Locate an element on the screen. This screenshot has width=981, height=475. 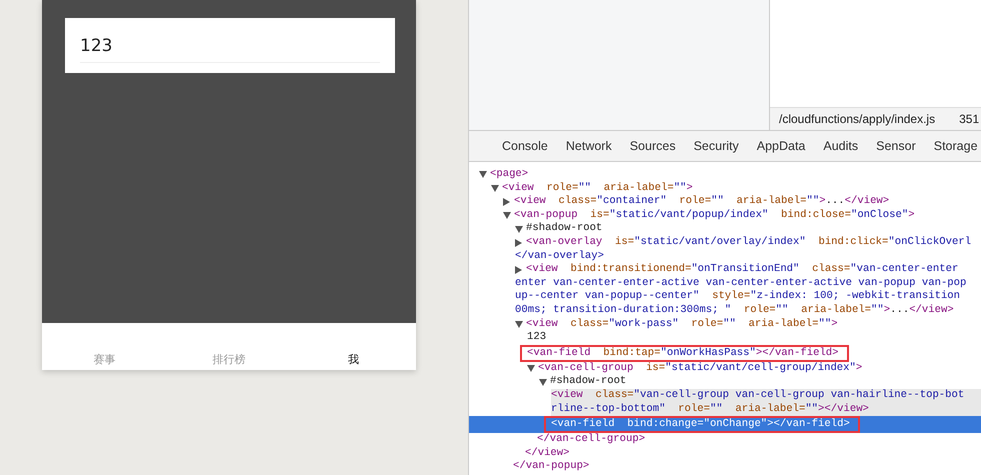
code-line: <view class="van-cell-group van-cell-group van-hairline--top-bot is located at coordinates (757, 395).